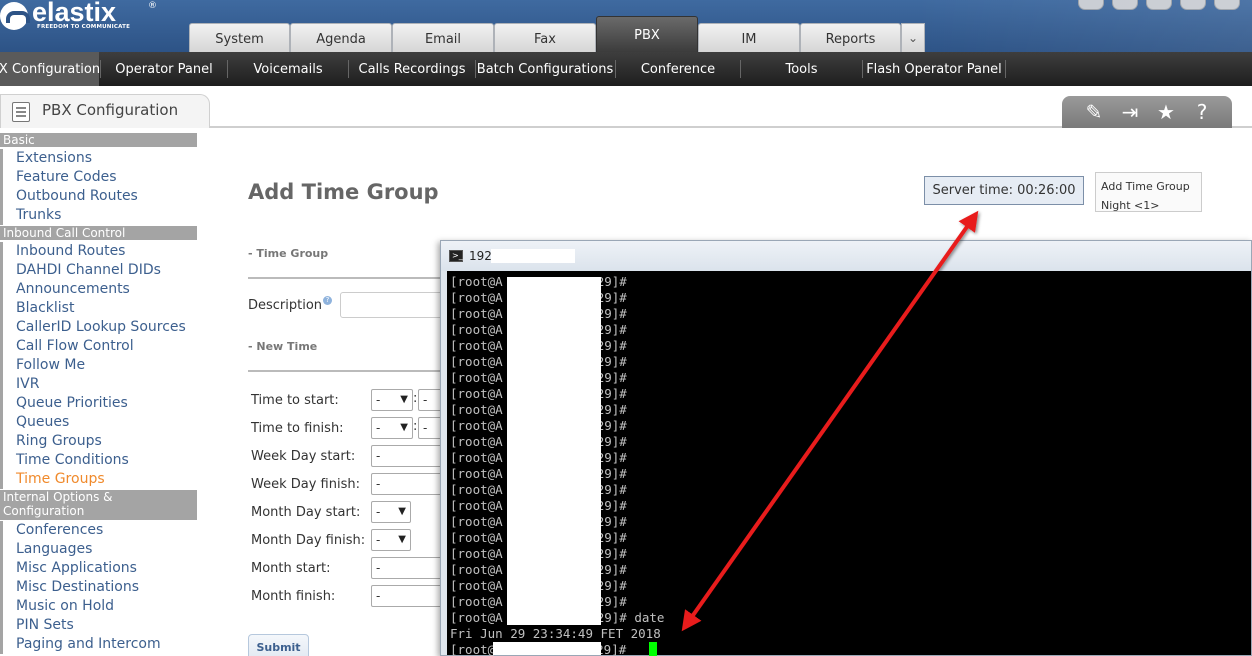 The height and width of the screenshot is (656, 1252). Describe the element at coordinates (1227, 5) in the screenshot. I see `logout-icon` at that location.